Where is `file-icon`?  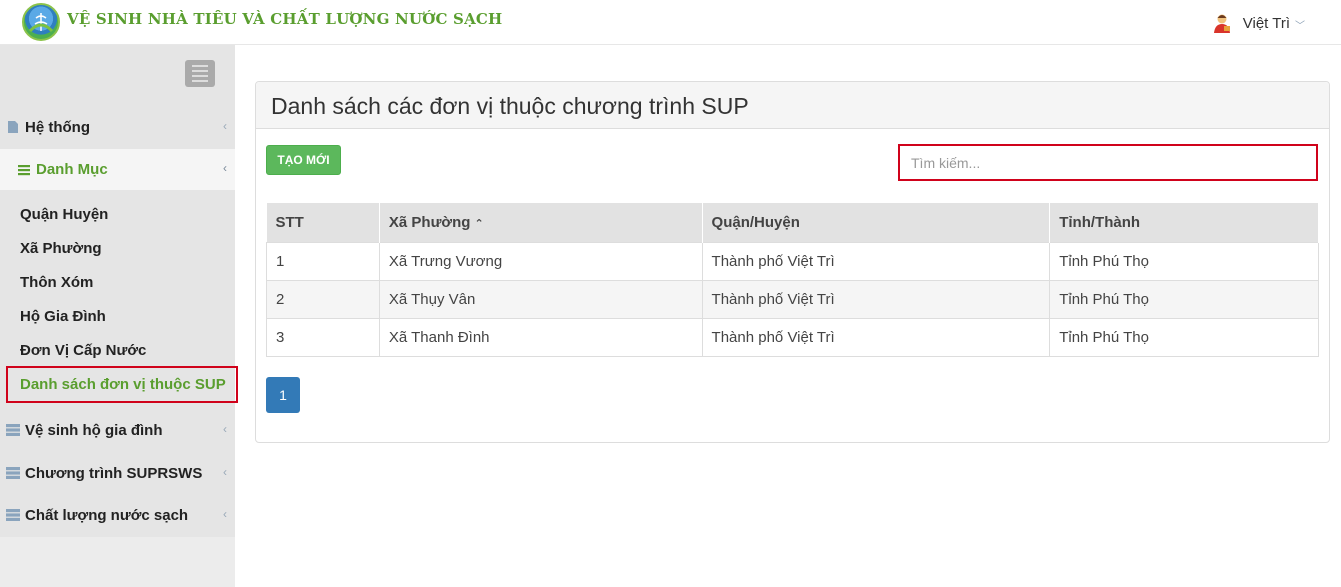 file-icon is located at coordinates (13, 127).